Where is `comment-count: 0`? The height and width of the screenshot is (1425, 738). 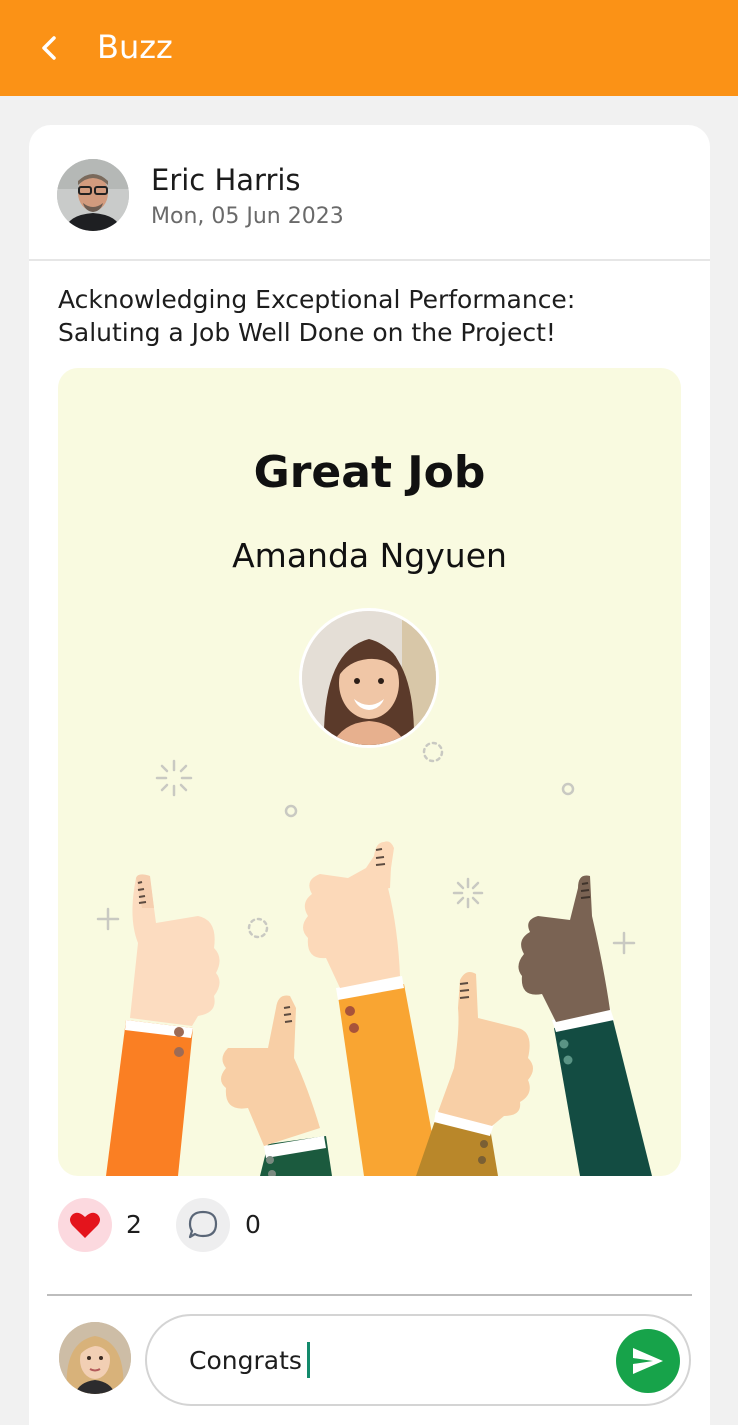
comment-count: 0 is located at coordinates (253, 1224).